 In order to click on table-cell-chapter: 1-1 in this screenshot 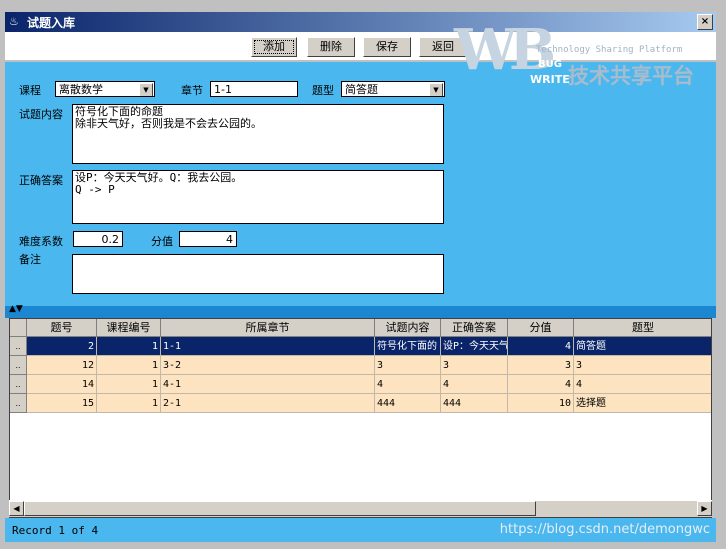, I will do `click(268, 346)`.